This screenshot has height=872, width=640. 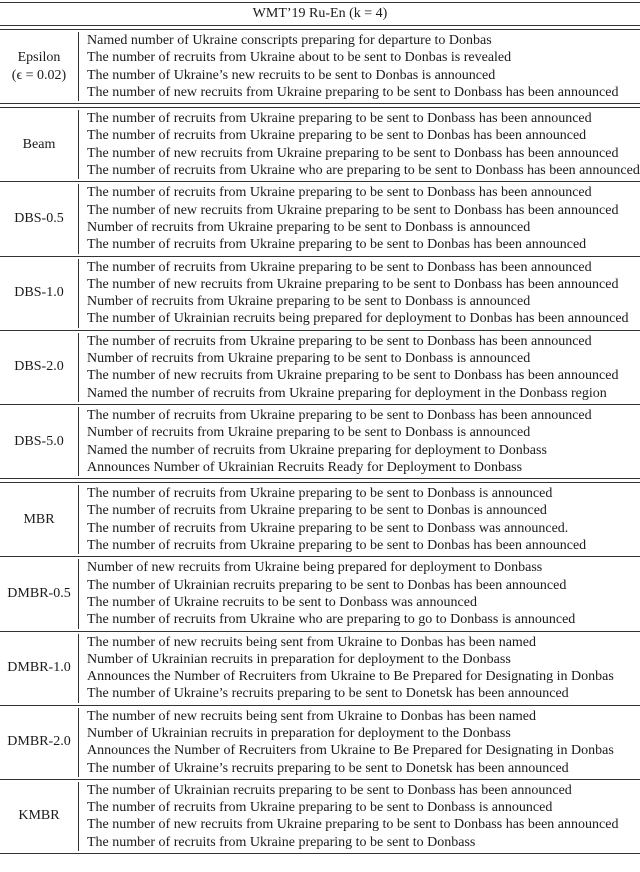 What do you see at coordinates (39, 57) in the screenshot?
I see `method-name: Epsilon` at bounding box center [39, 57].